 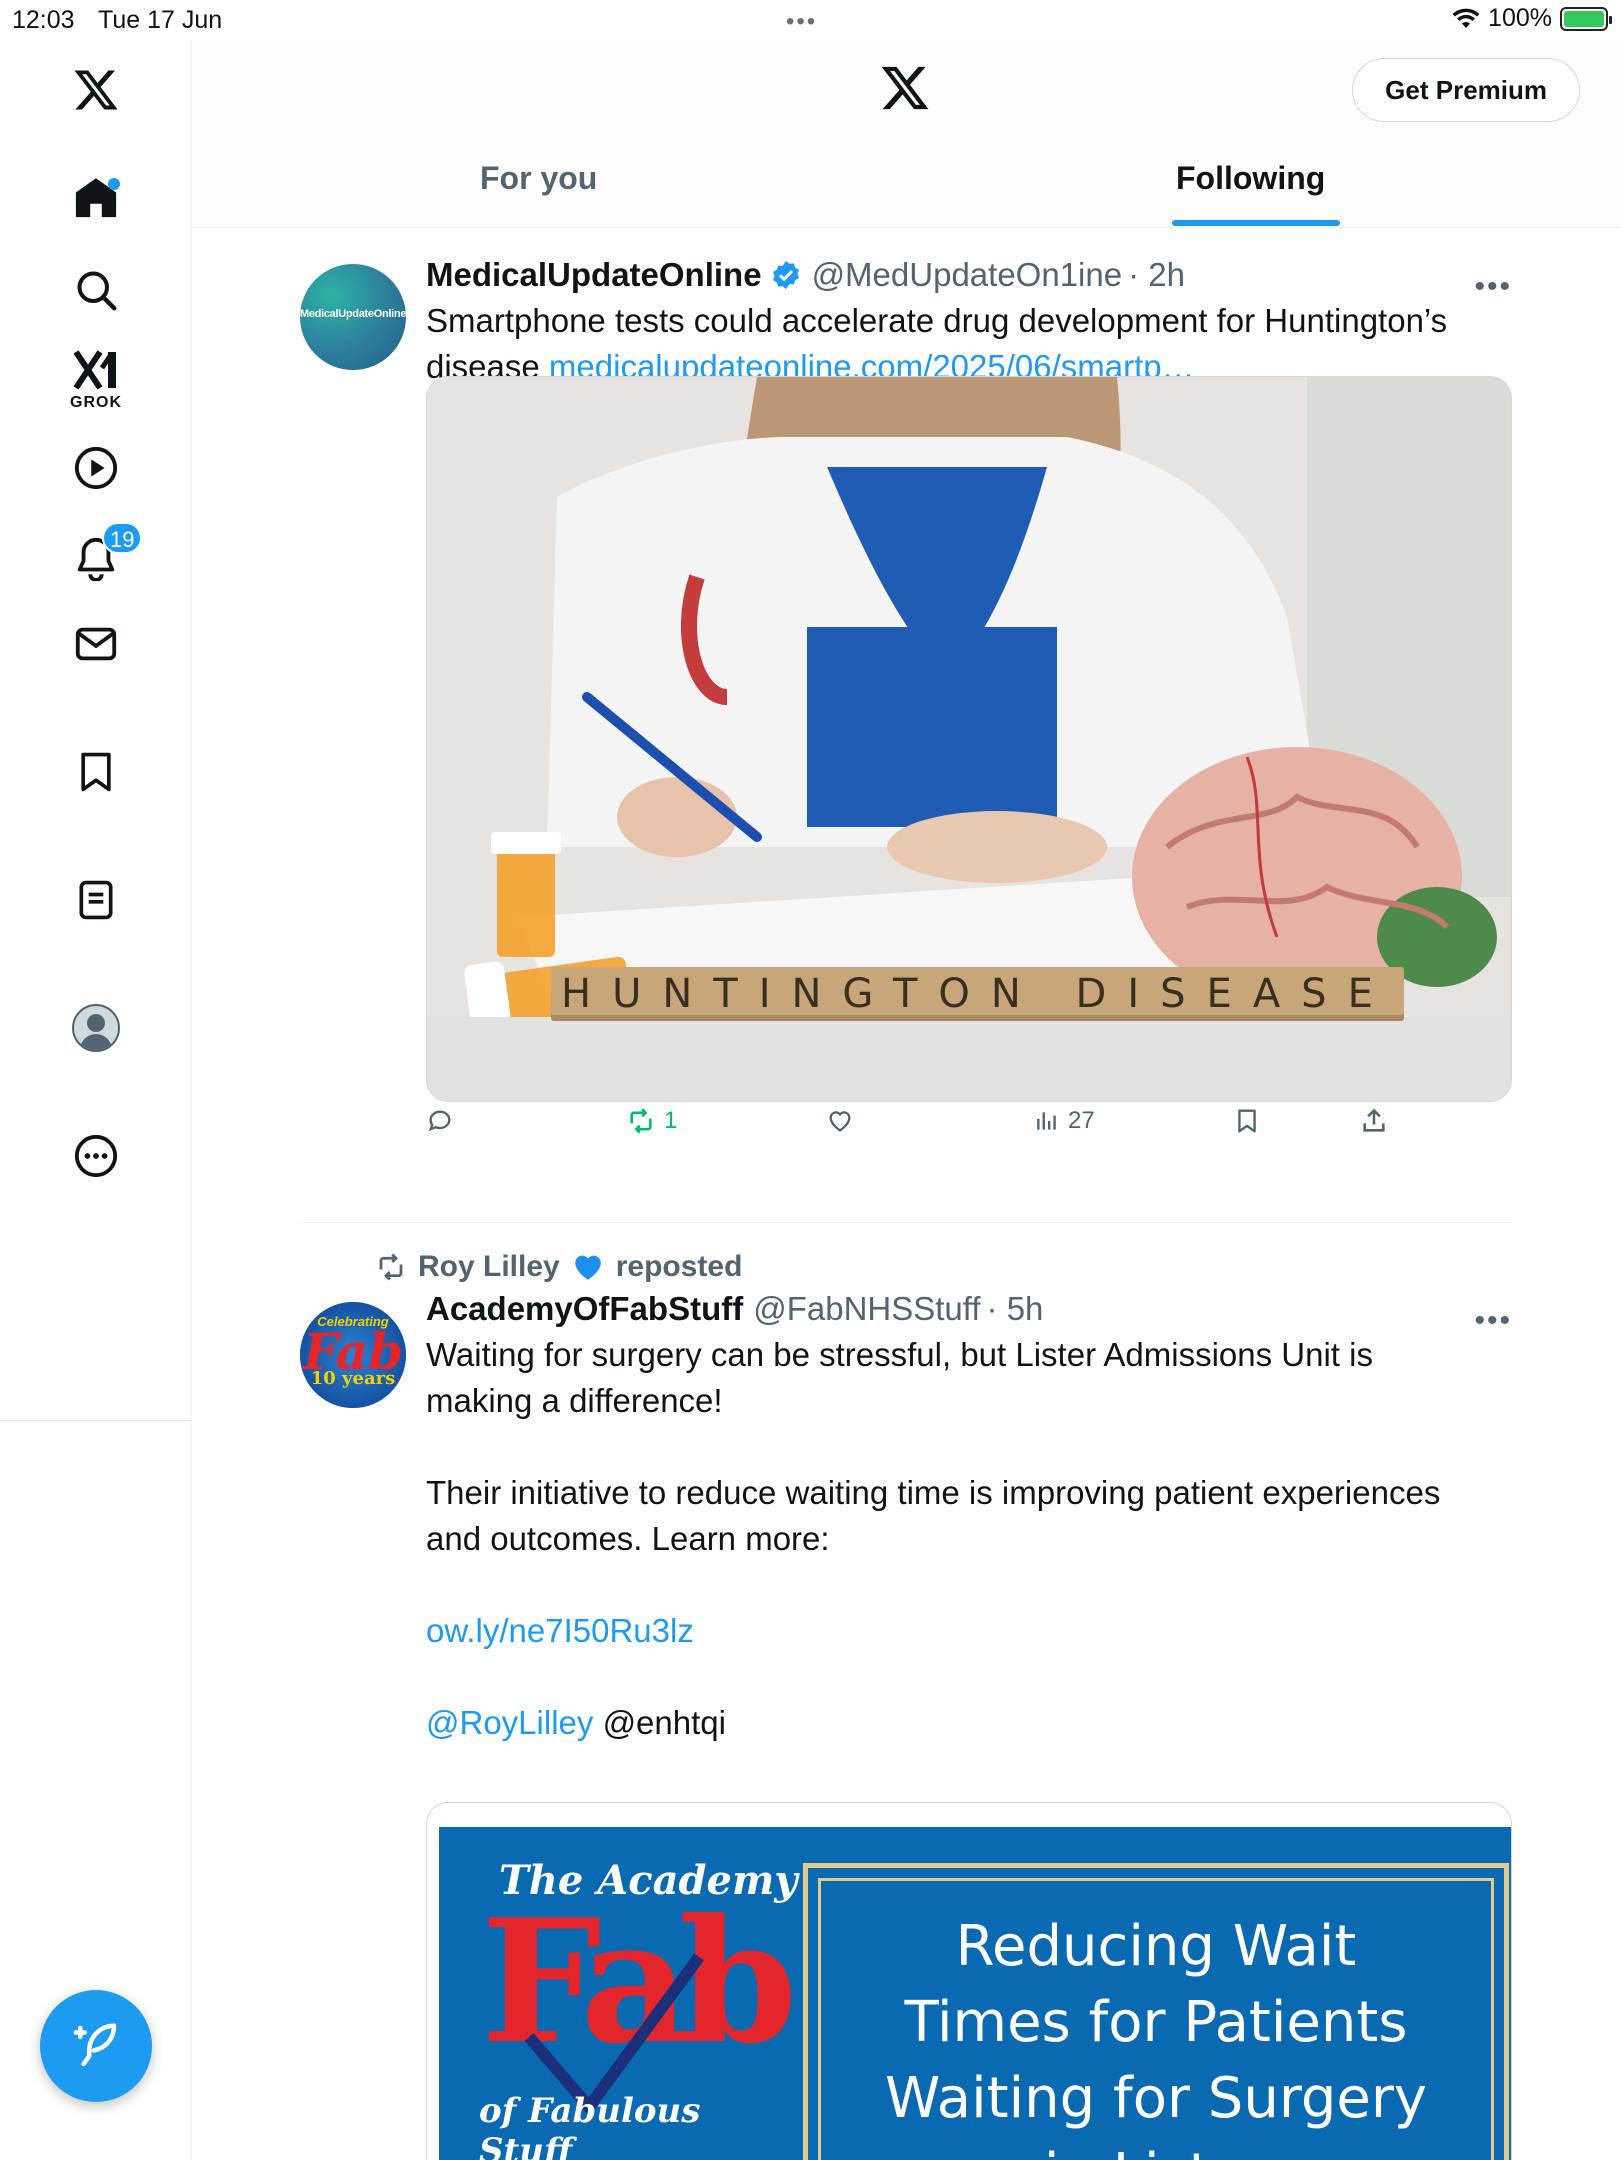 I want to click on blue-heart-icon, so click(x=587, y=1267).